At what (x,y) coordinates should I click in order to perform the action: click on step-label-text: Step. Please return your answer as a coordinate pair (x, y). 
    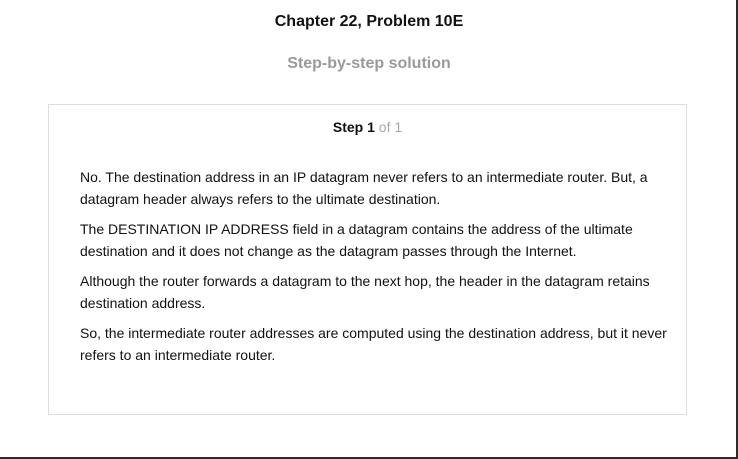
    Looking at the image, I should click on (348, 127).